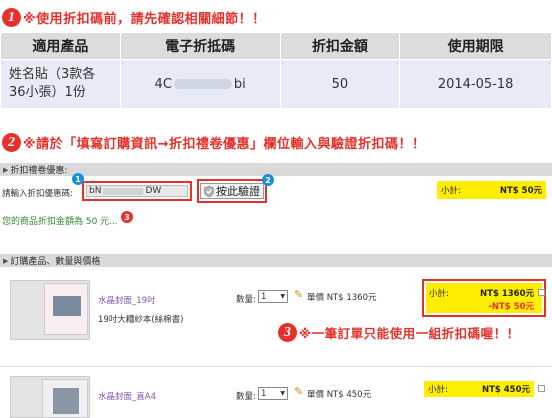  Describe the element at coordinates (475, 46) in the screenshot. I see `col-header-expiry: 使用期限` at that location.